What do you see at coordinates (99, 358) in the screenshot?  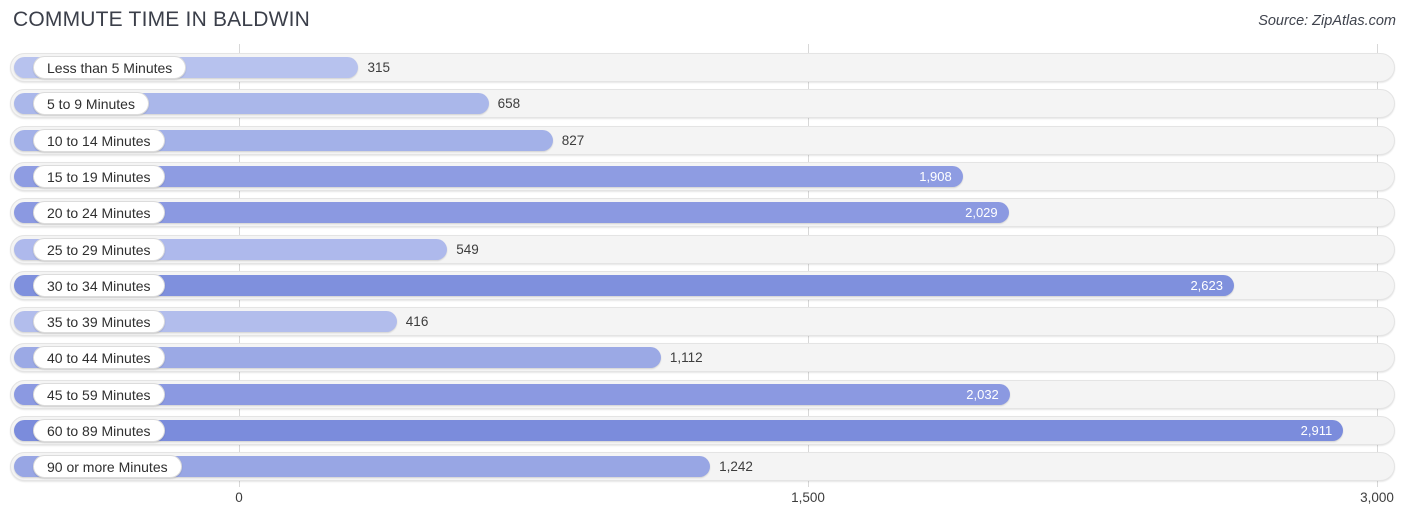 I see `bar-category-label: 40 to 44 Minutes` at bounding box center [99, 358].